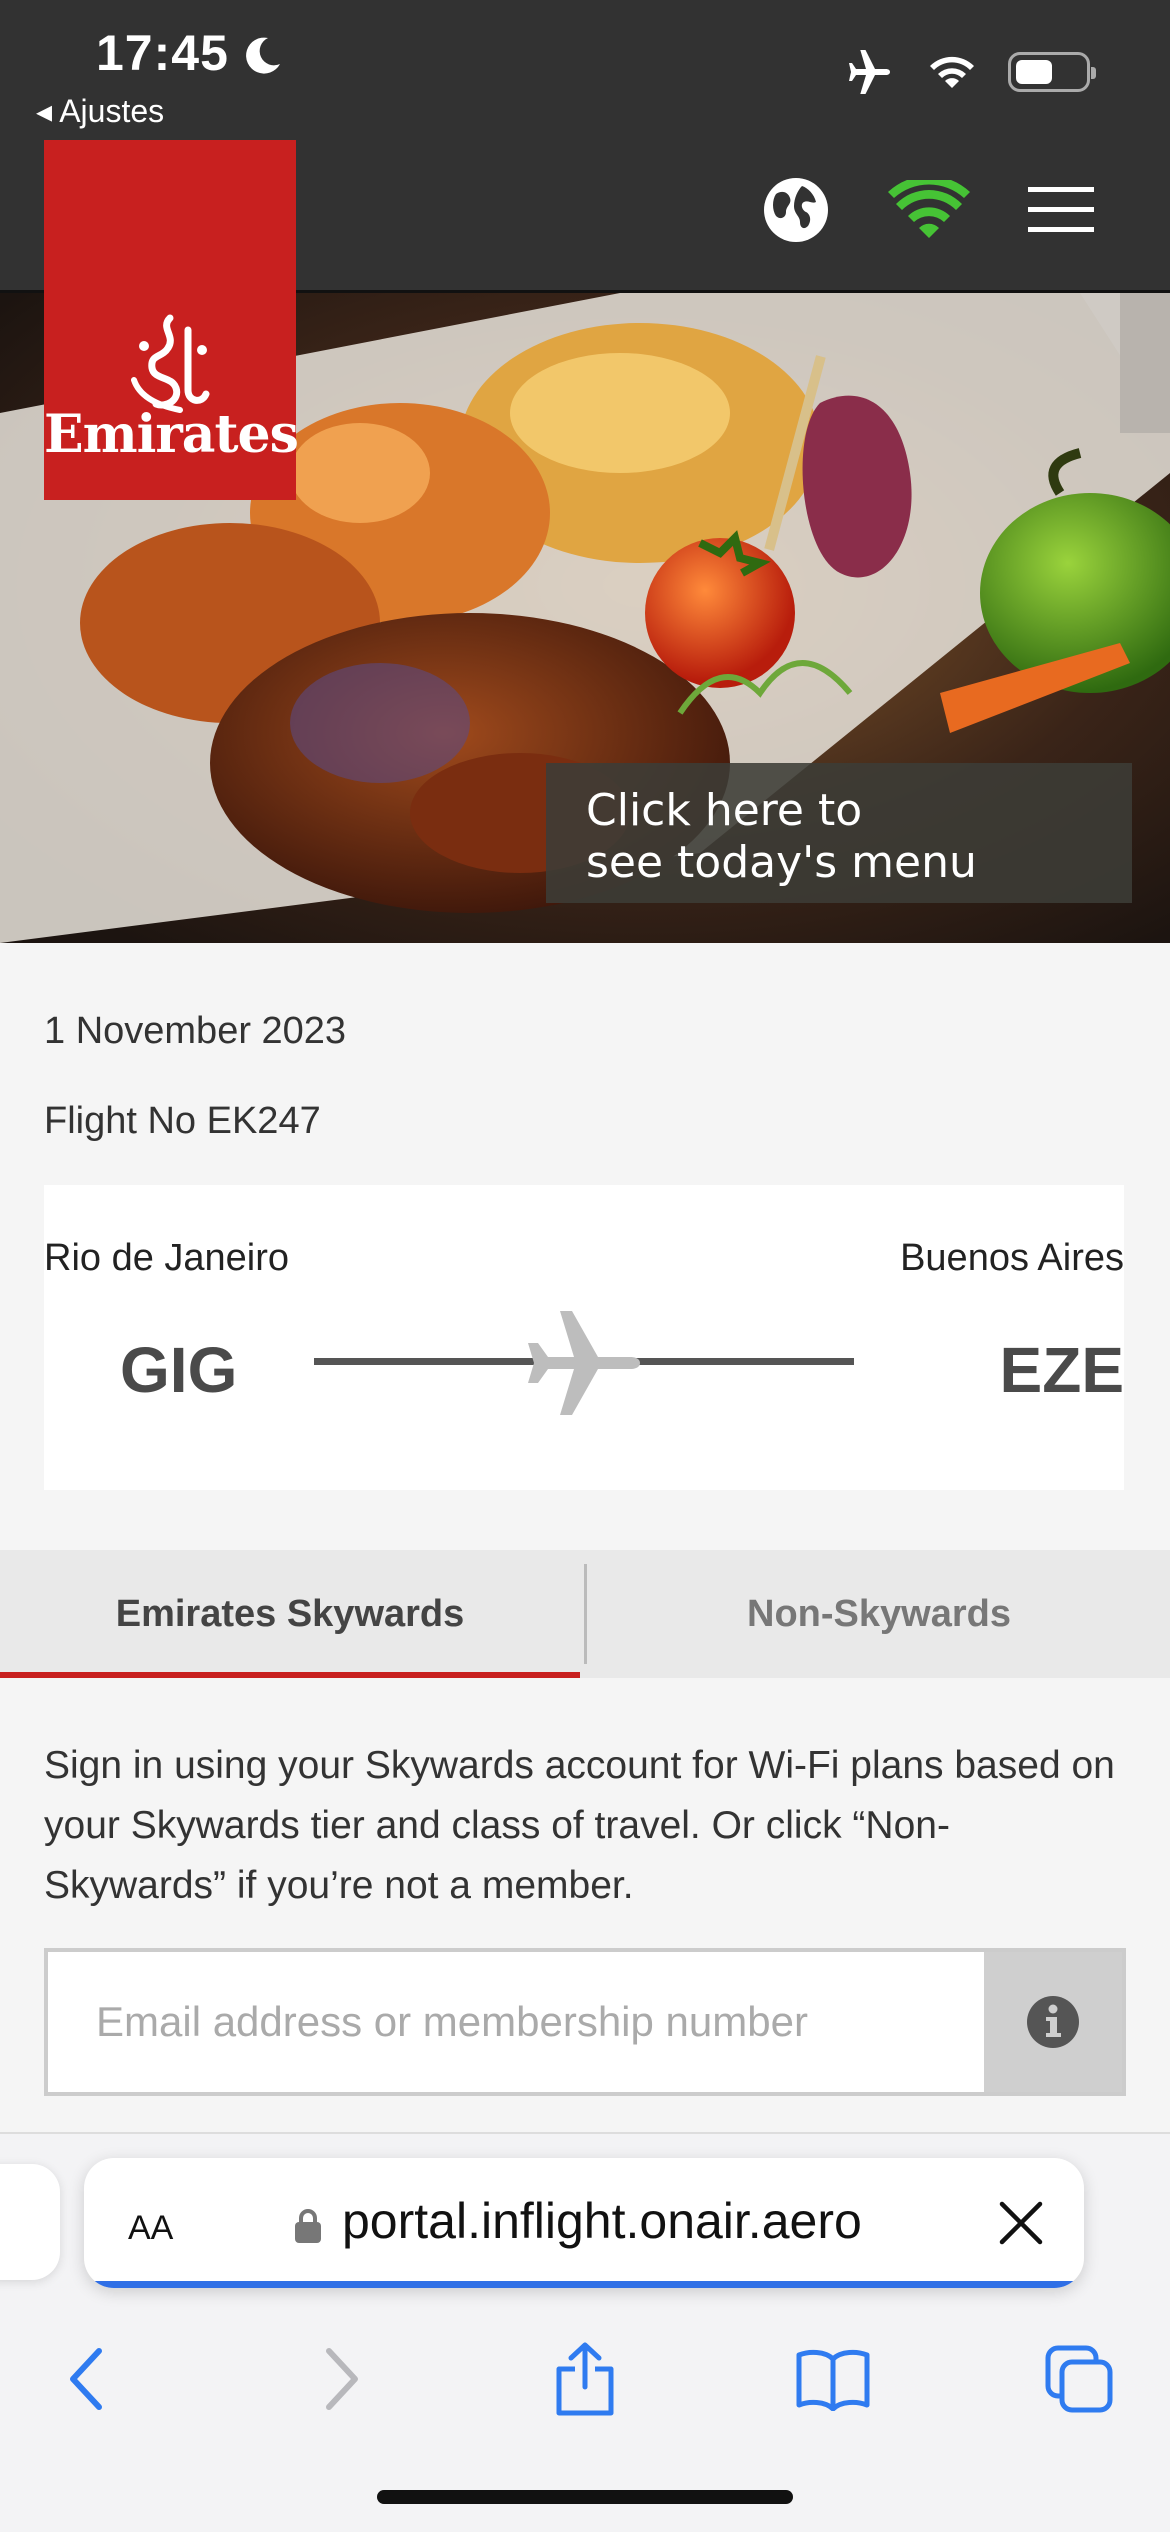 The height and width of the screenshot is (2532, 1170). What do you see at coordinates (195, 1031) in the screenshot?
I see `flight-date: 1 November 2023` at bounding box center [195, 1031].